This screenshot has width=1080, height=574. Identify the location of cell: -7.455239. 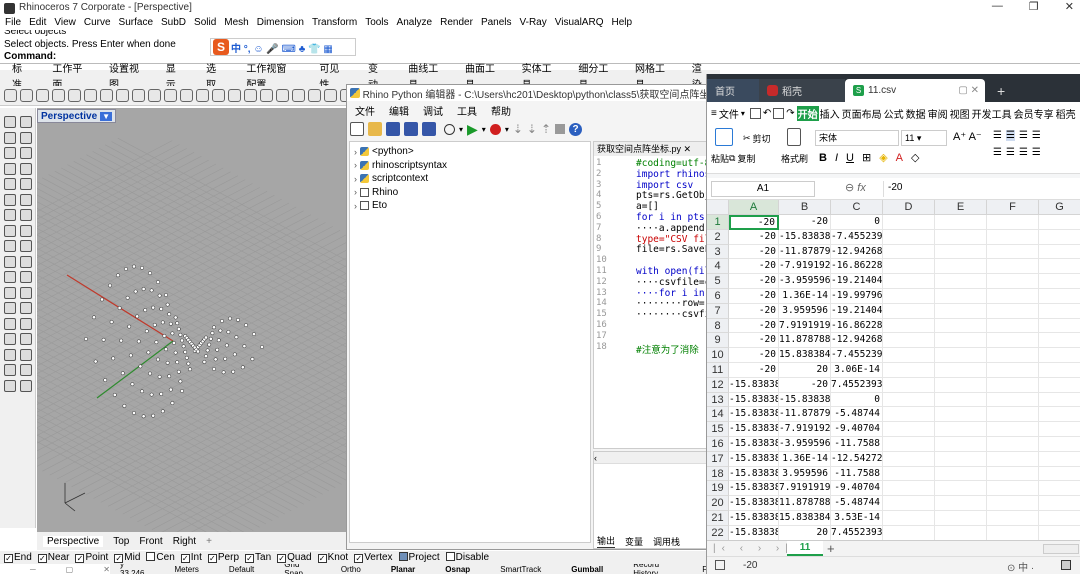
(857, 237).